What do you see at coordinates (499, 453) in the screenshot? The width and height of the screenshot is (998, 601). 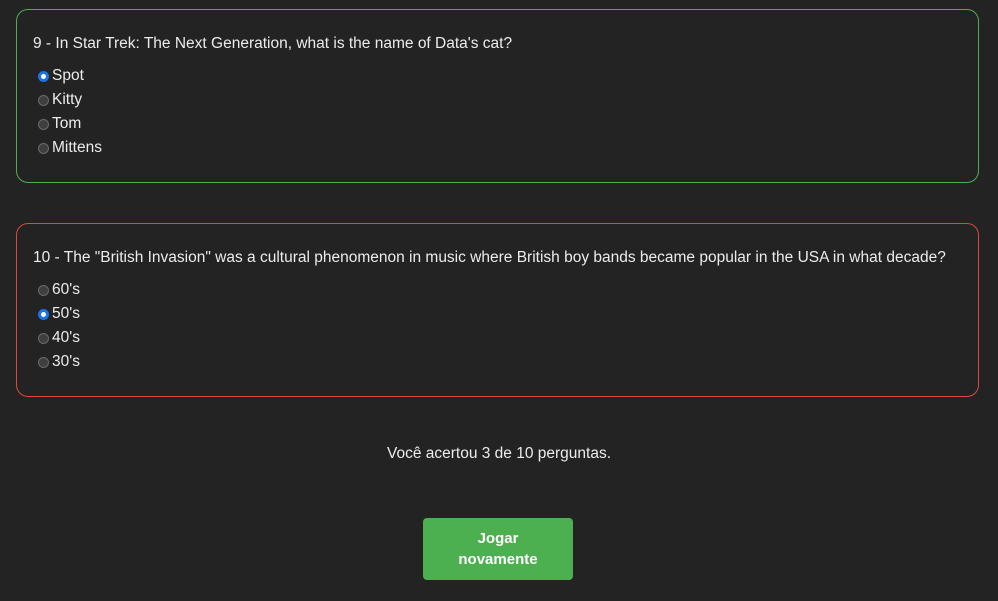 I see `score-result: Você acertou 3 de 10 perguntas.` at bounding box center [499, 453].